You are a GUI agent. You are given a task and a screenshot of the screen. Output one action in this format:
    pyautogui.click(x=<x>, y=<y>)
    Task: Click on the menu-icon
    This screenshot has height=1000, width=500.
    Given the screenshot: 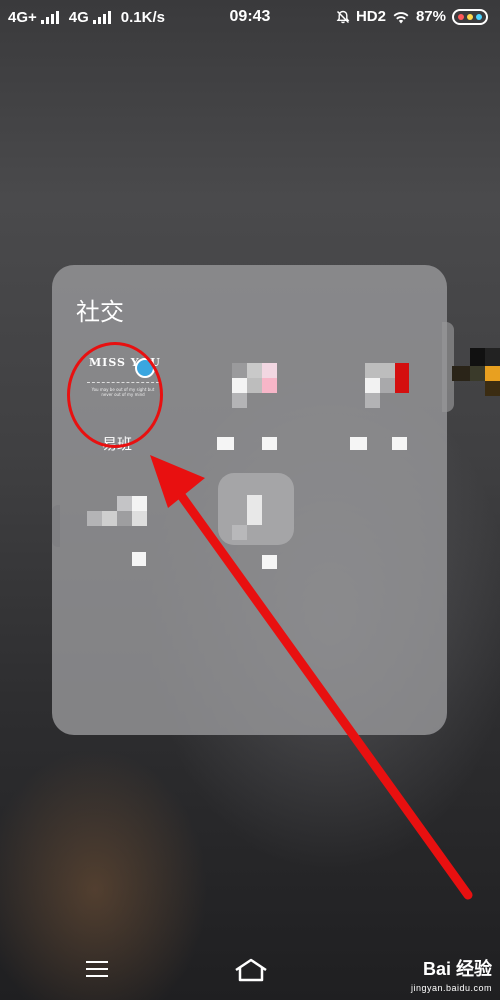 What is the action you would take?
    pyautogui.click(x=97, y=969)
    